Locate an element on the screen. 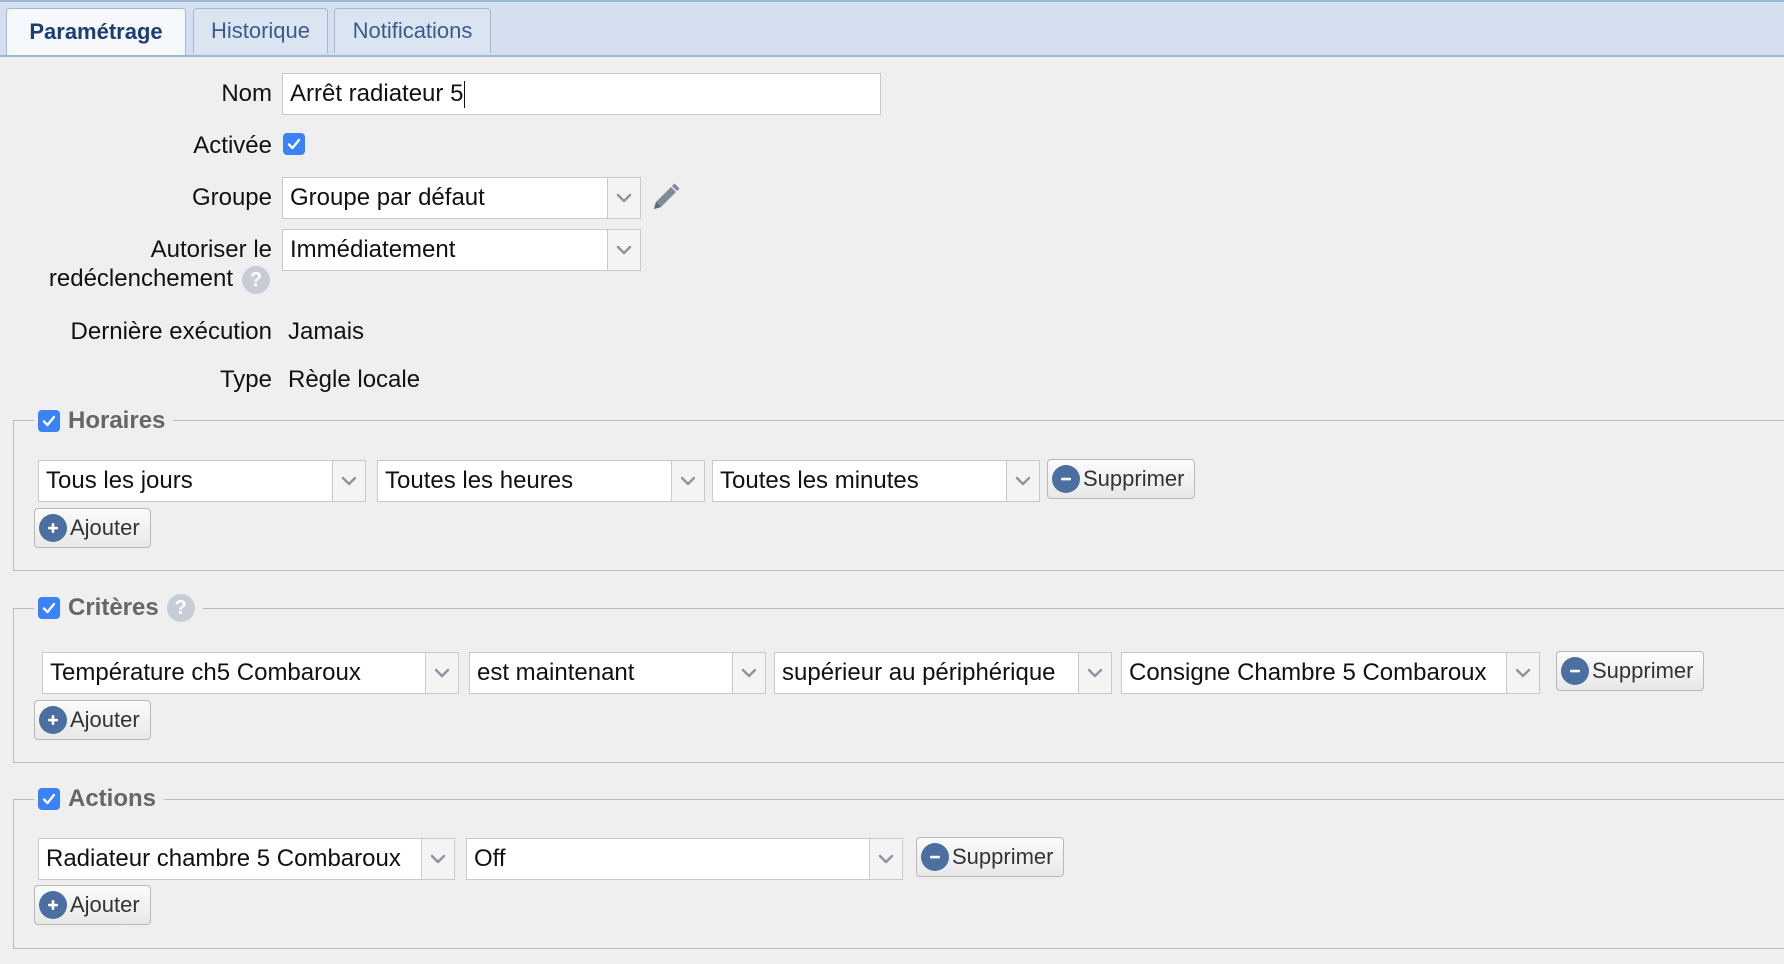 The image size is (1784, 964). criteres-device-select: Température ch5 Combaroux is located at coordinates (250, 673).